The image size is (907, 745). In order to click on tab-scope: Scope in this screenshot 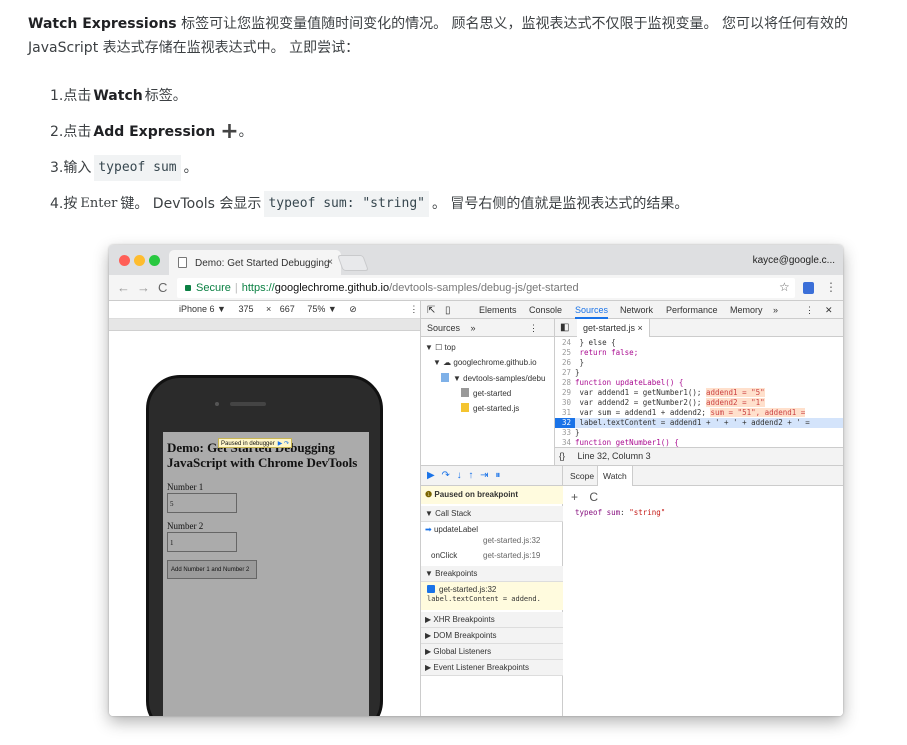, I will do `click(582, 476)`.